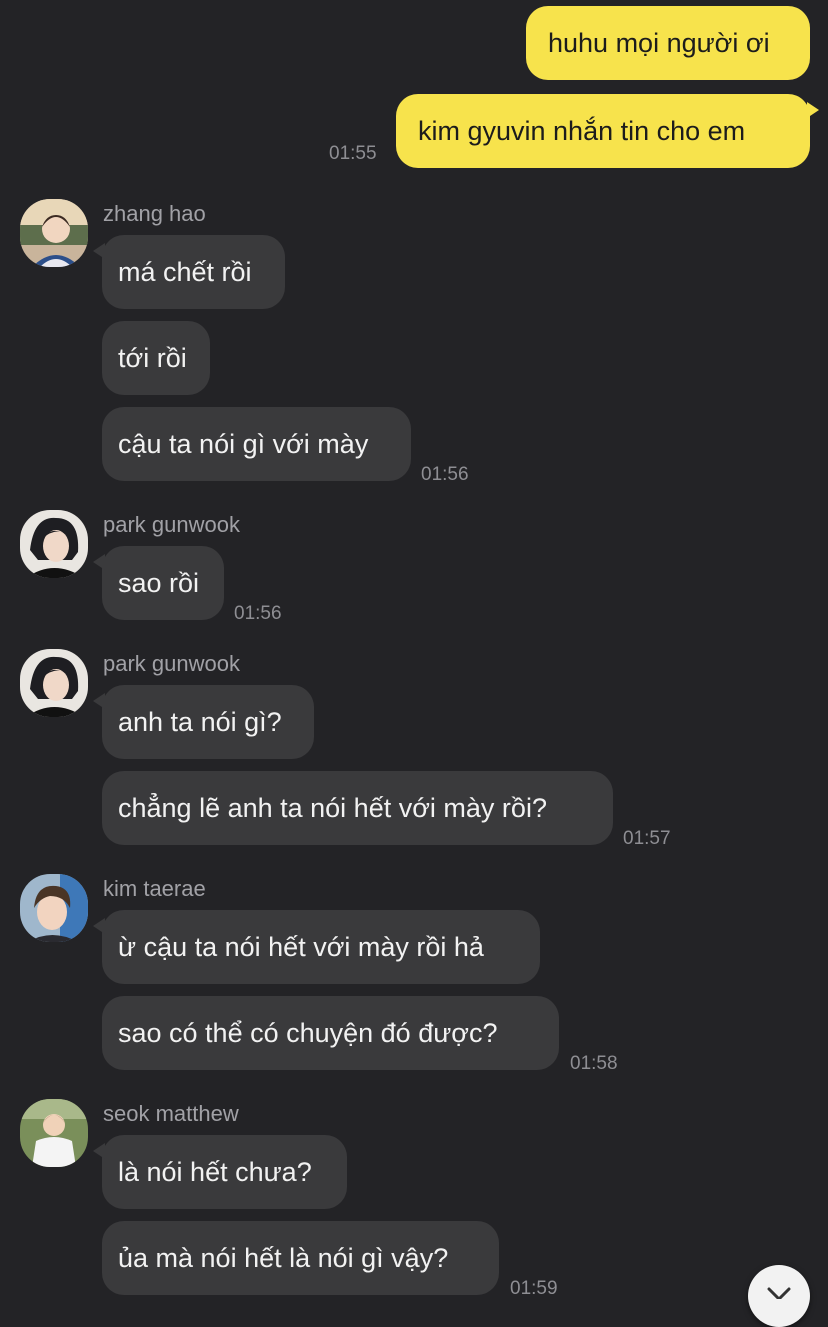 This screenshot has height=1327, width=828. I want to click on incoming-message: ừ cậu ta nói hết với mày rồi hả, so click(316, 947).